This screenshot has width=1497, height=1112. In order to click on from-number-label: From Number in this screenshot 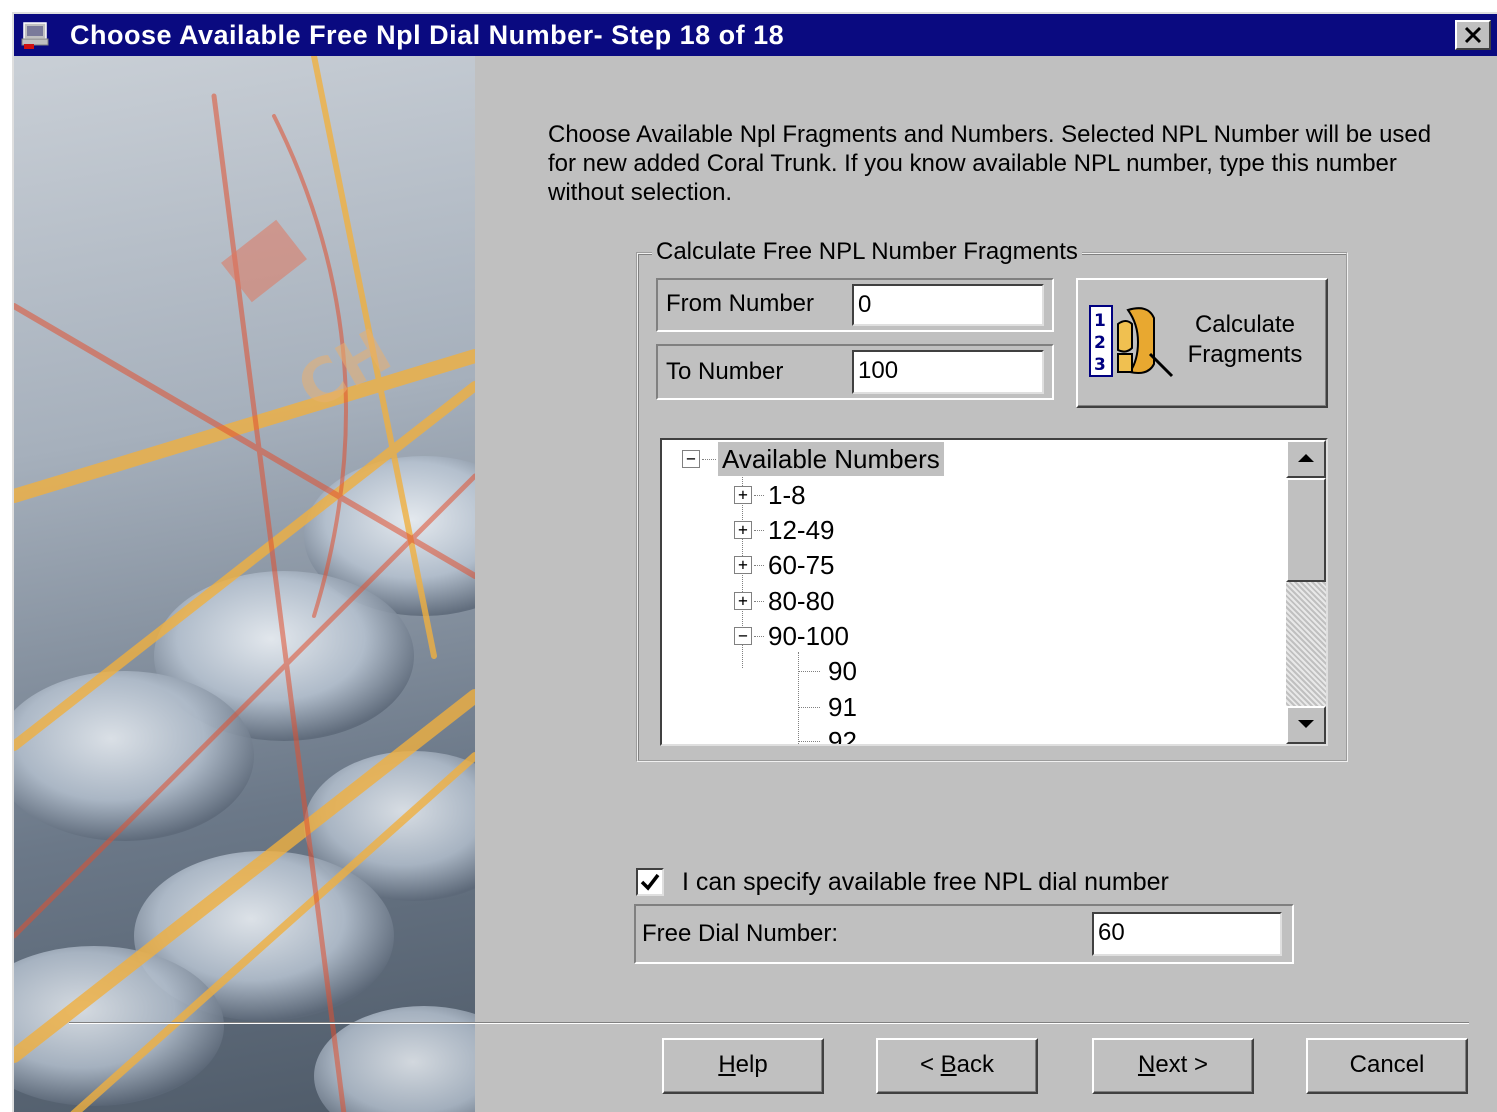, I will do `click(740, 303)`.